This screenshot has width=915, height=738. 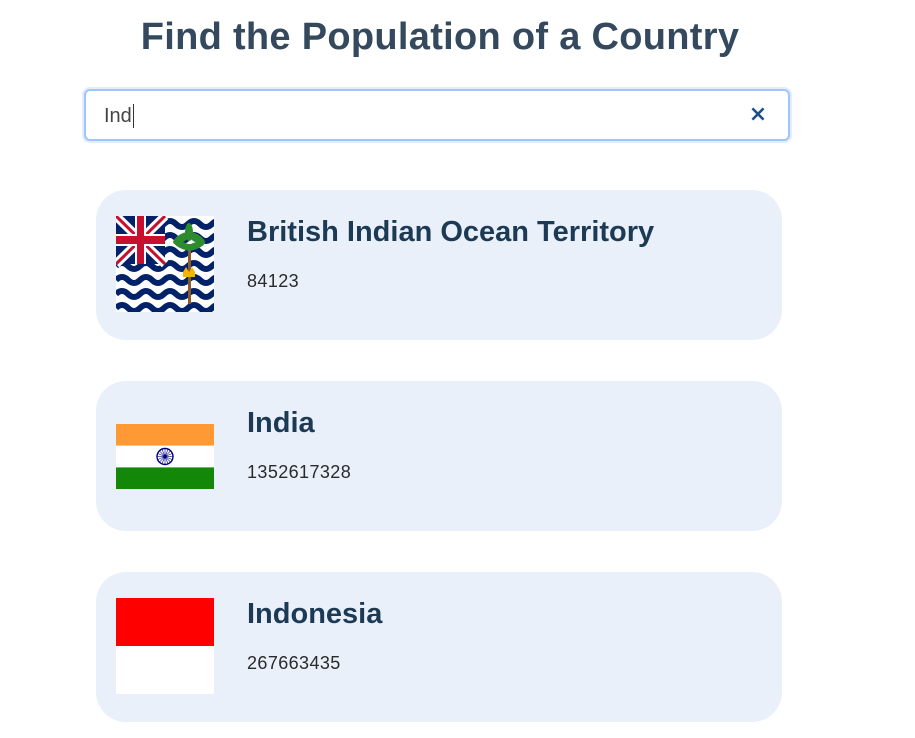 What do you see at coordinates (165, 456) in the screenshot?
I see `india-flag-icon` at bounding box center [165, 456].